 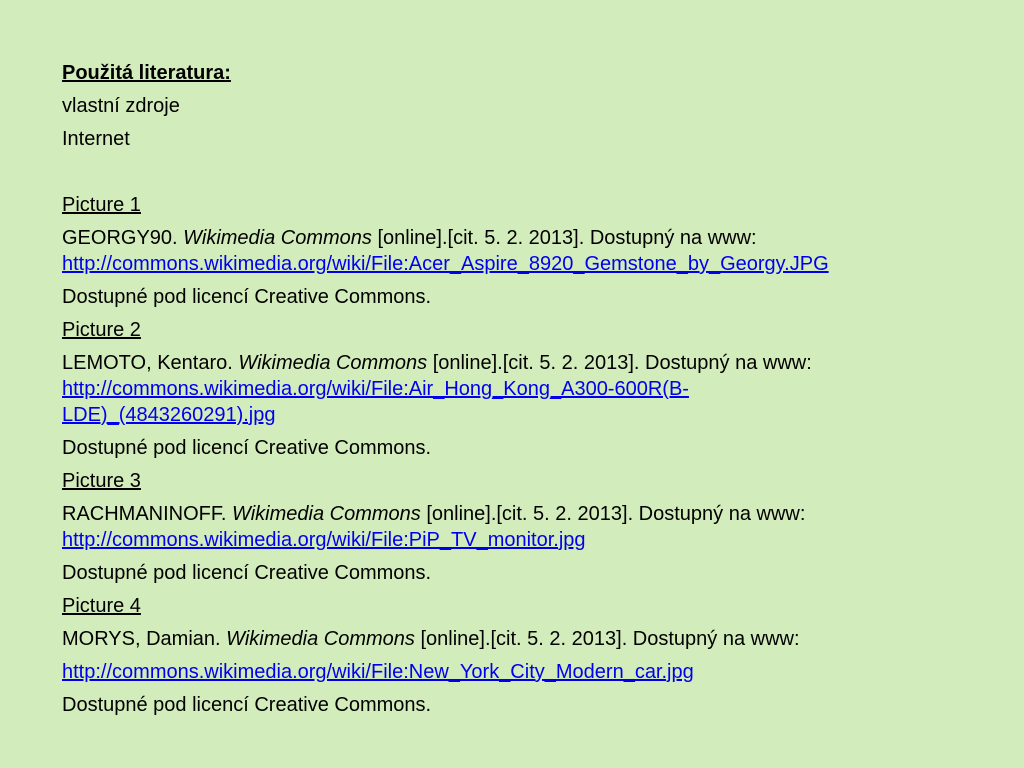 I want to click on picture-1-source: Wikimedia Commons, so click(x=277, y=238).